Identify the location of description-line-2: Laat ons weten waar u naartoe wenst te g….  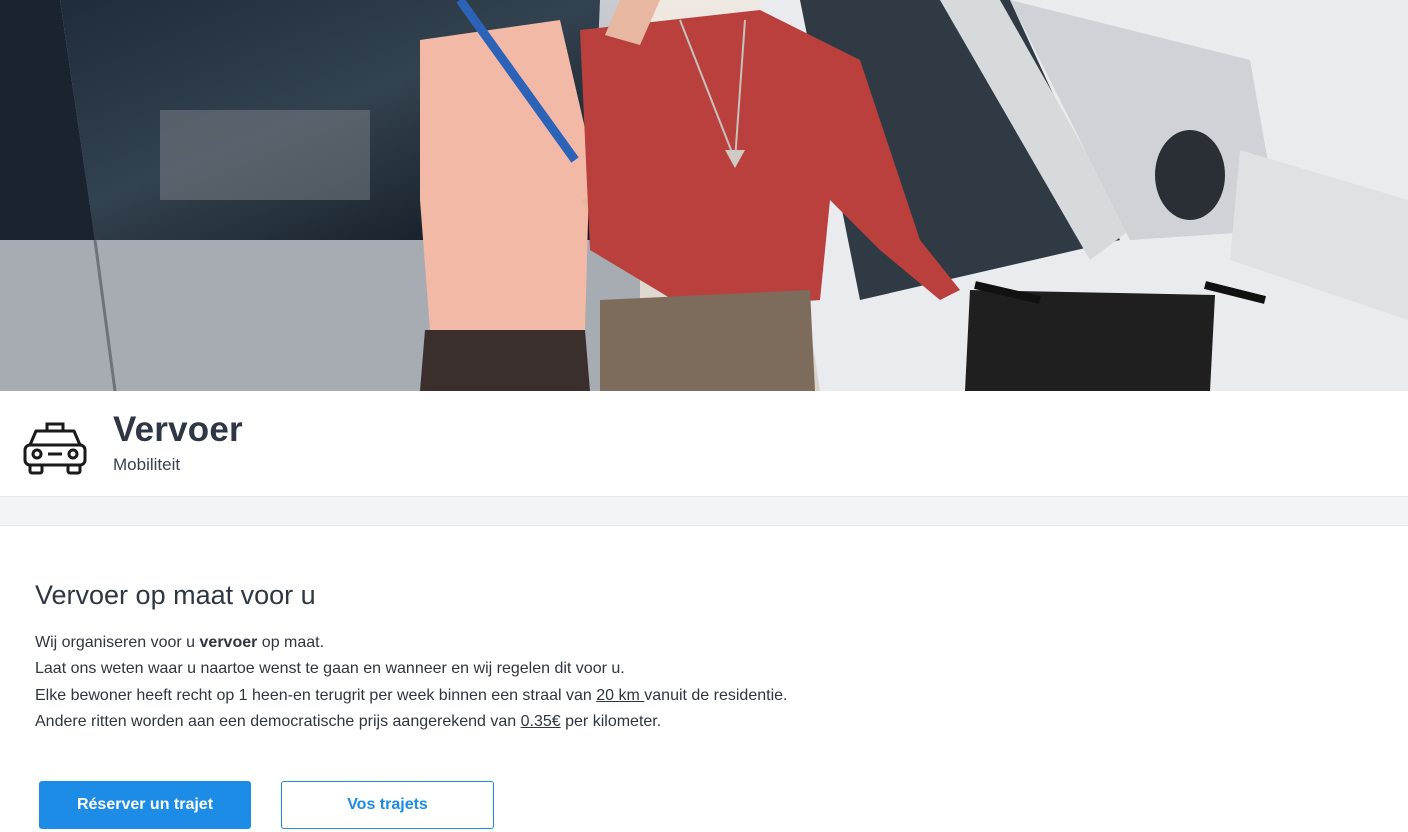
(330, 669).